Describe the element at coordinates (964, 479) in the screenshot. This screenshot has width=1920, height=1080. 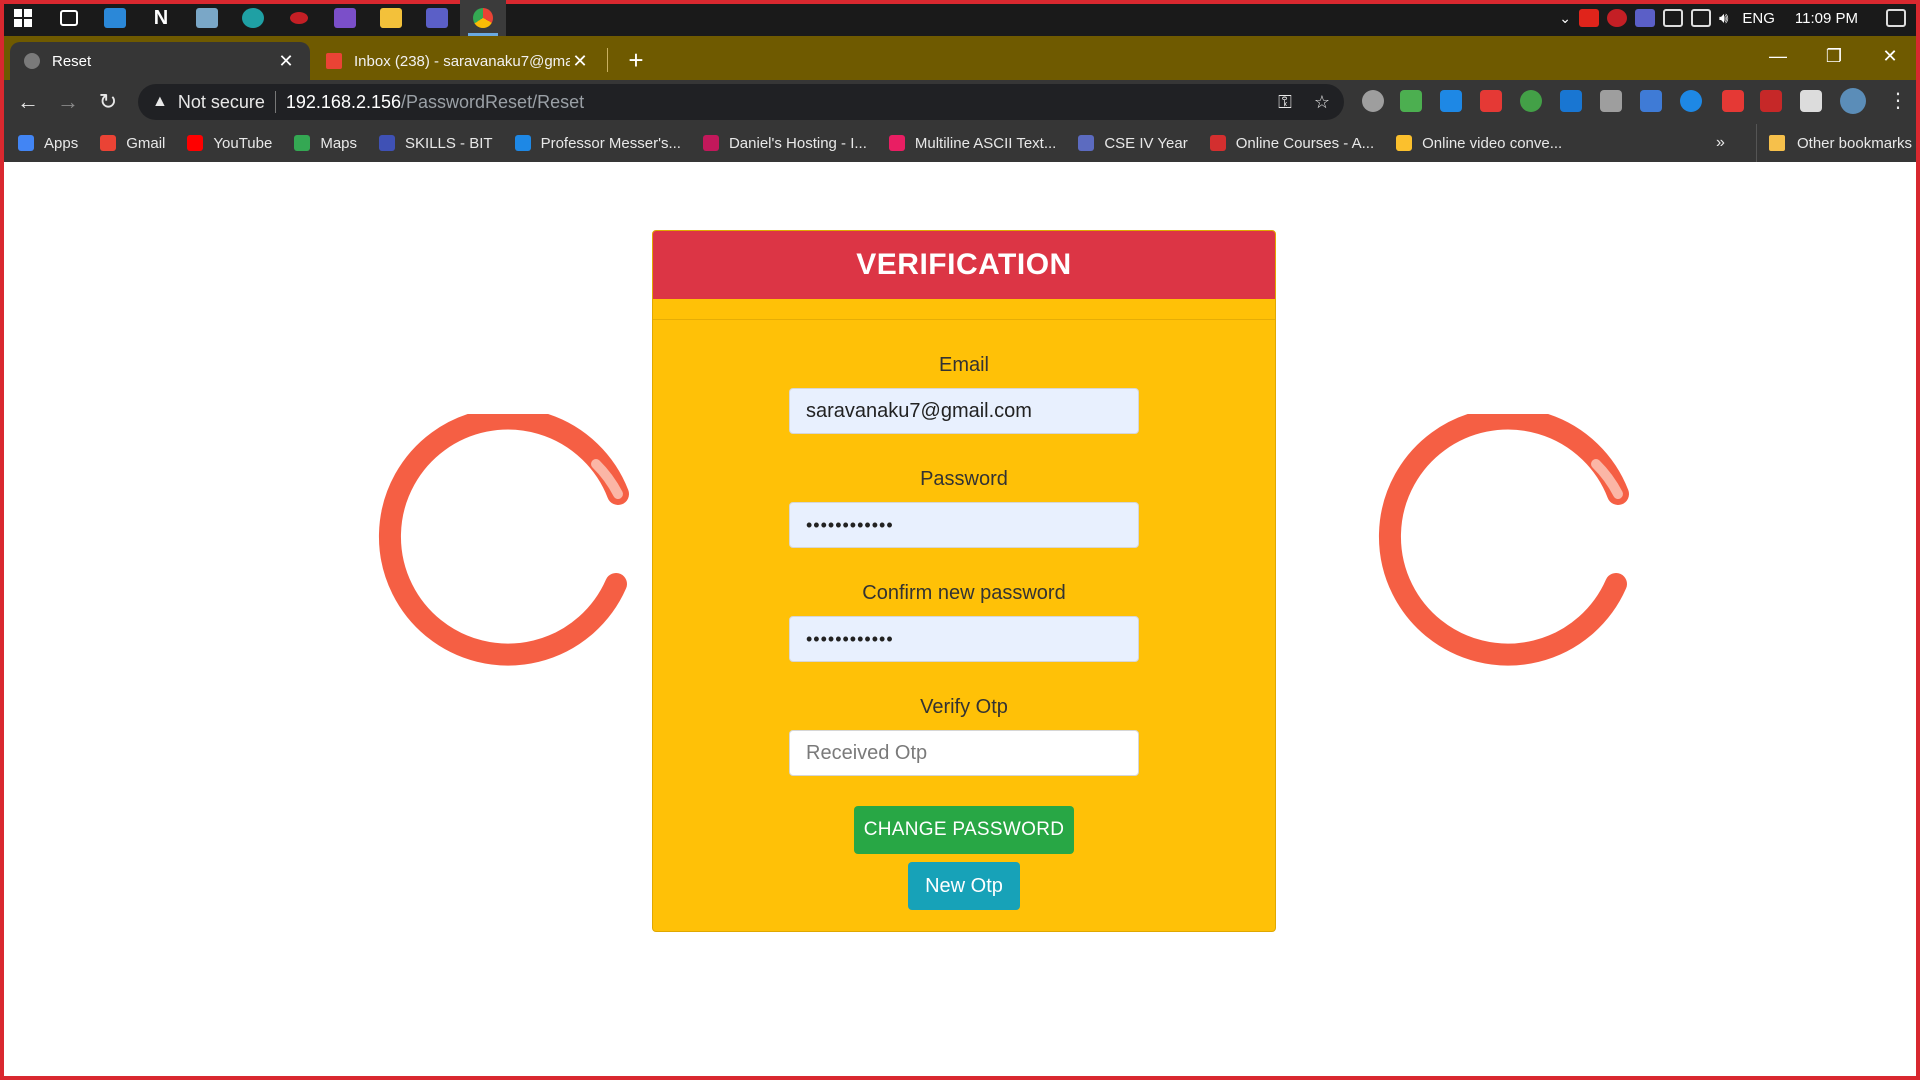
I see `password-label: Password` at that location.